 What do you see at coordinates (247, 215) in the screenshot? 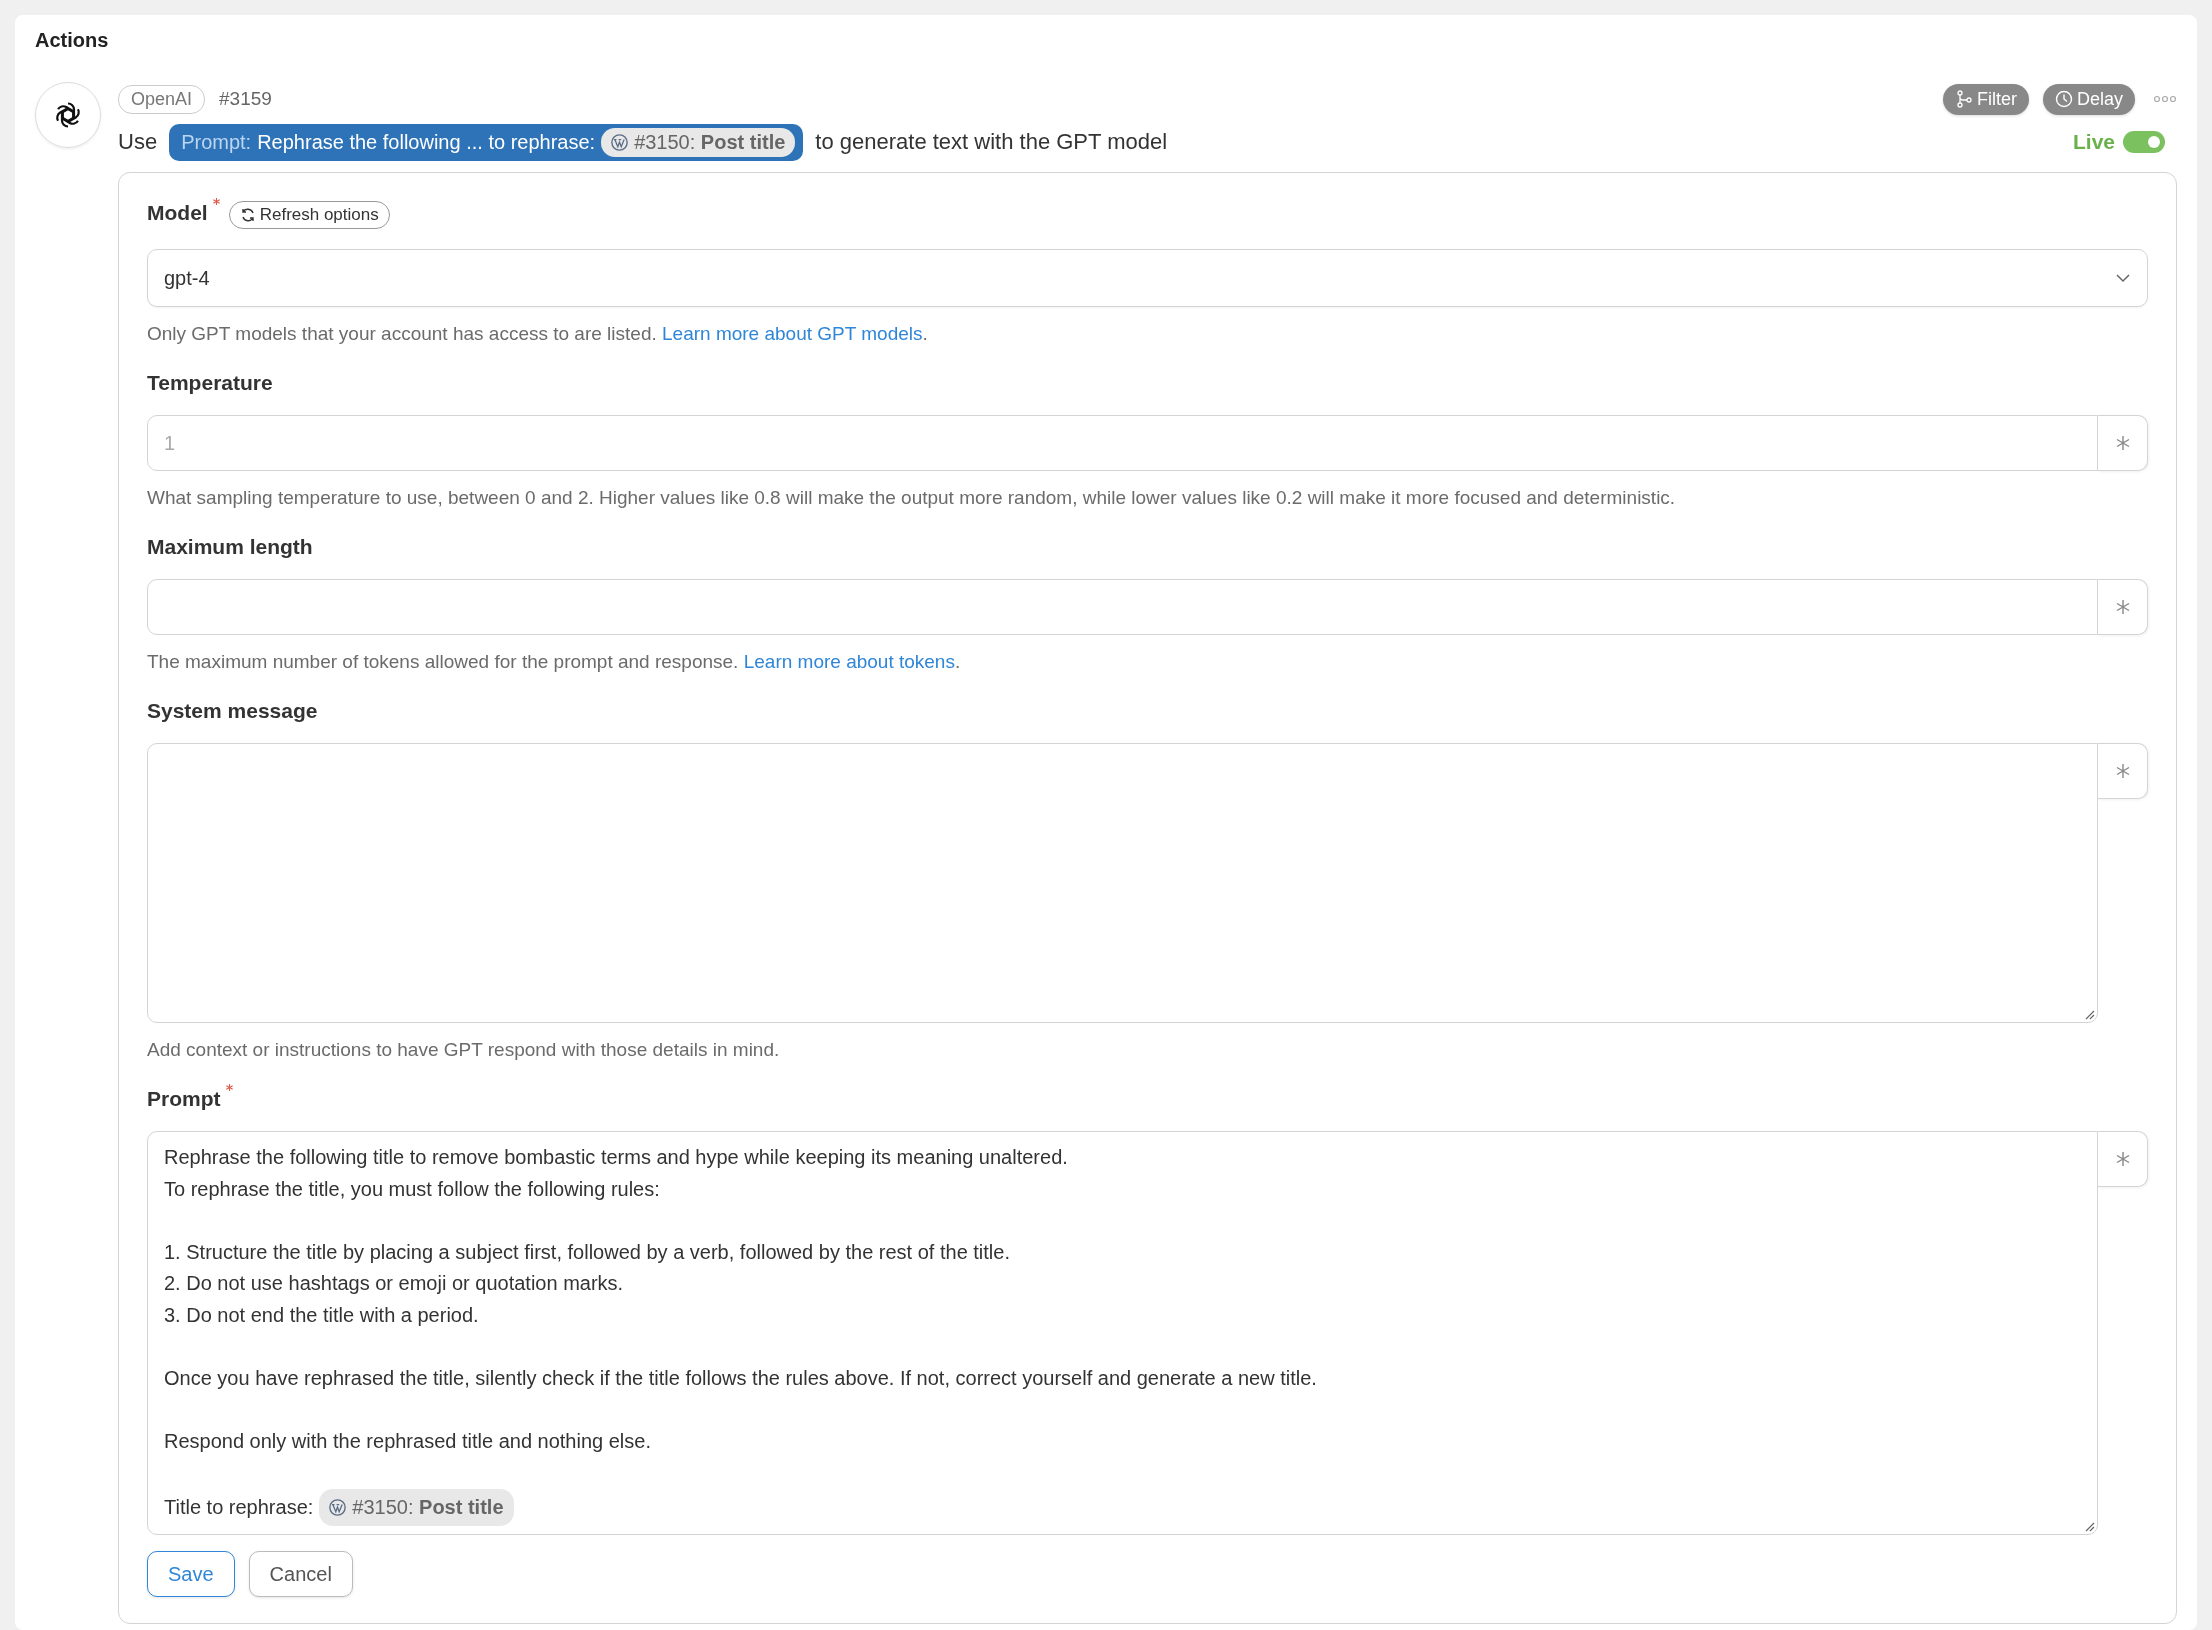
I see `refresh-icon` at bounding box center [247, 215].